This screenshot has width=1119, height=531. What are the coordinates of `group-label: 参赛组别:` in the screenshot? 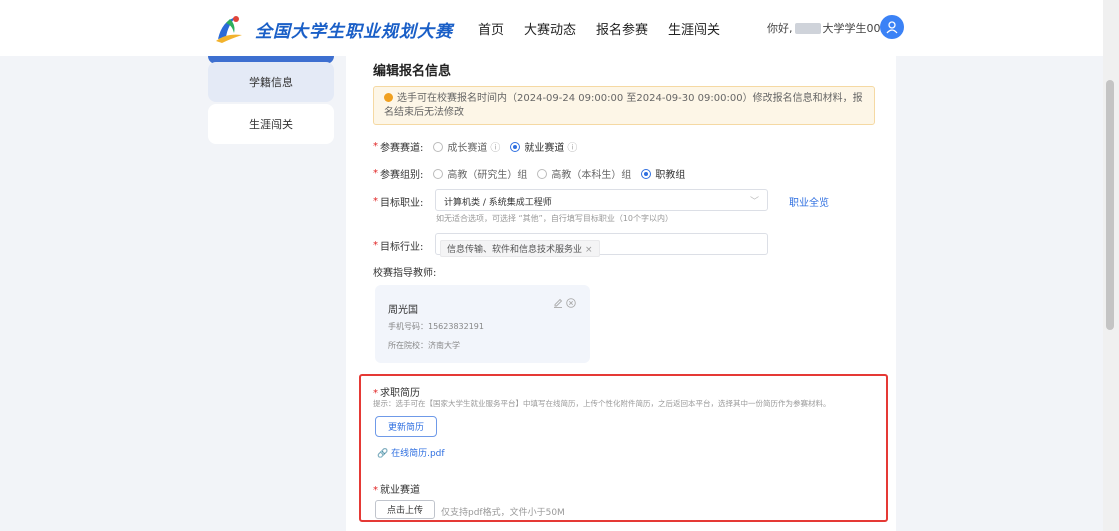 It's located at (402, 175).